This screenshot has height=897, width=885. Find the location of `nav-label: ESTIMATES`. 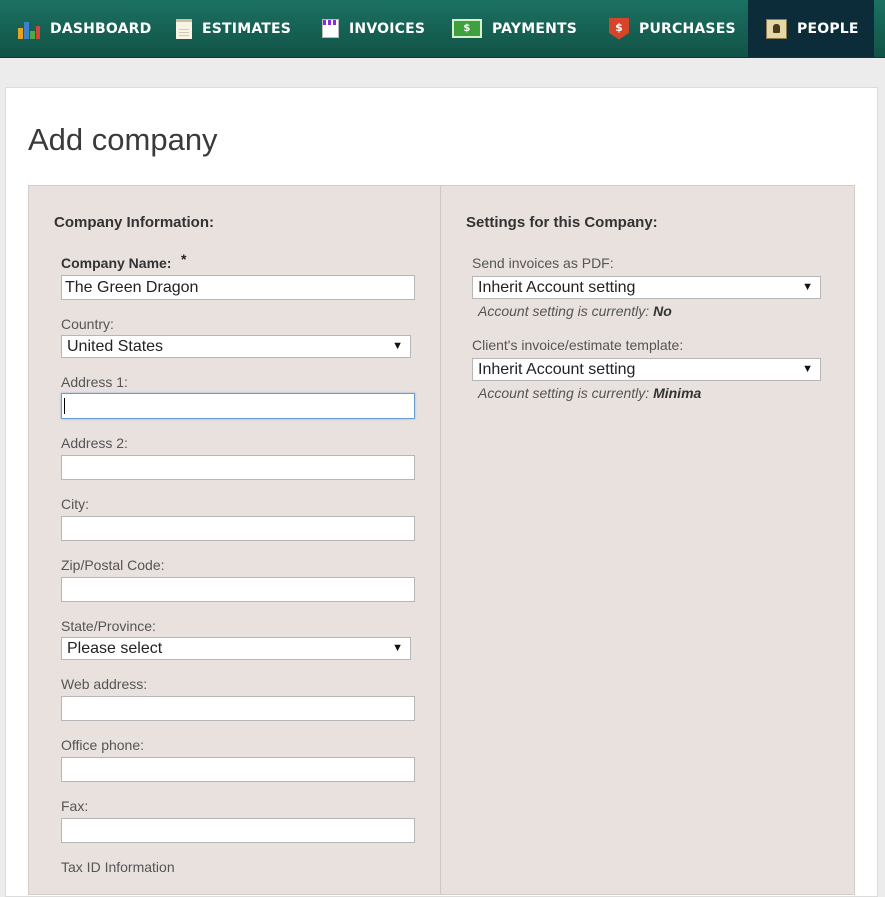

nav-label: ESTIMATES is located at coordinates (247, 28).